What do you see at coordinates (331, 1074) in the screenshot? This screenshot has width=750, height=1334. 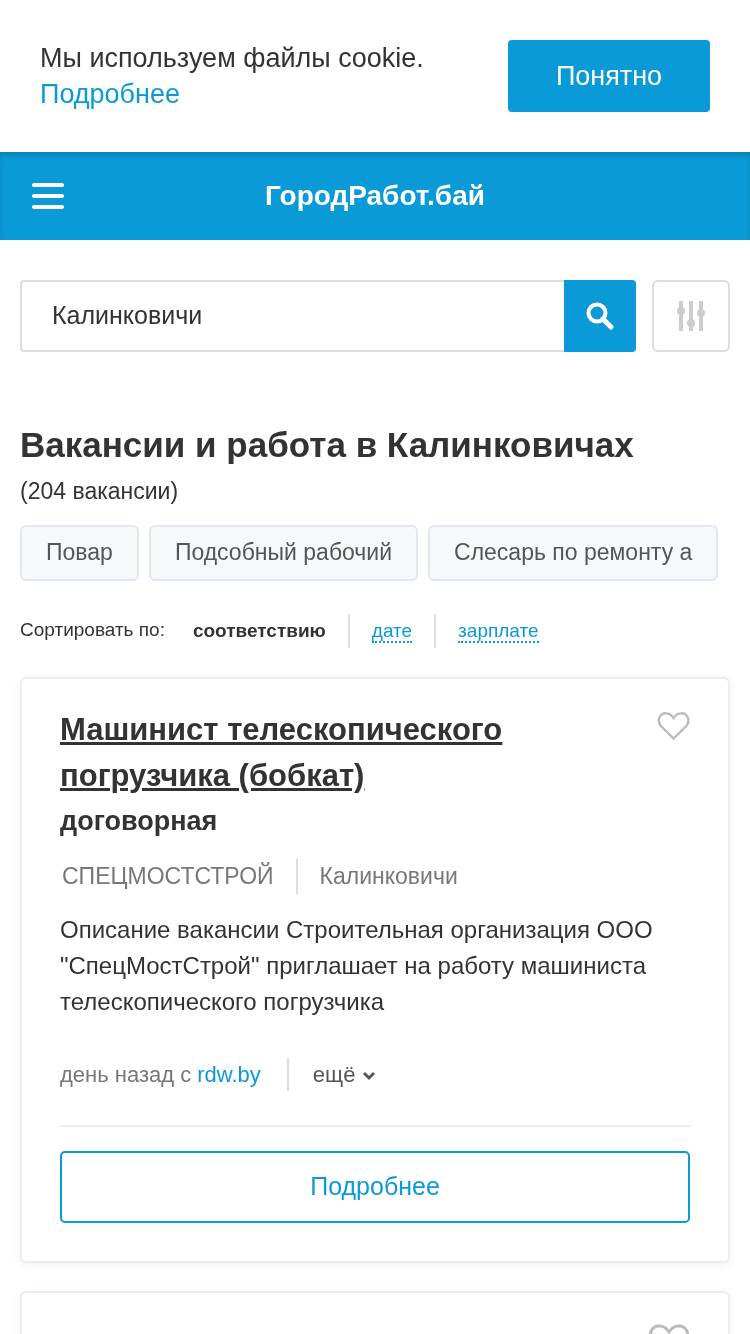 I see `more-toggle: ещё` at bounding box center [331, 1074].